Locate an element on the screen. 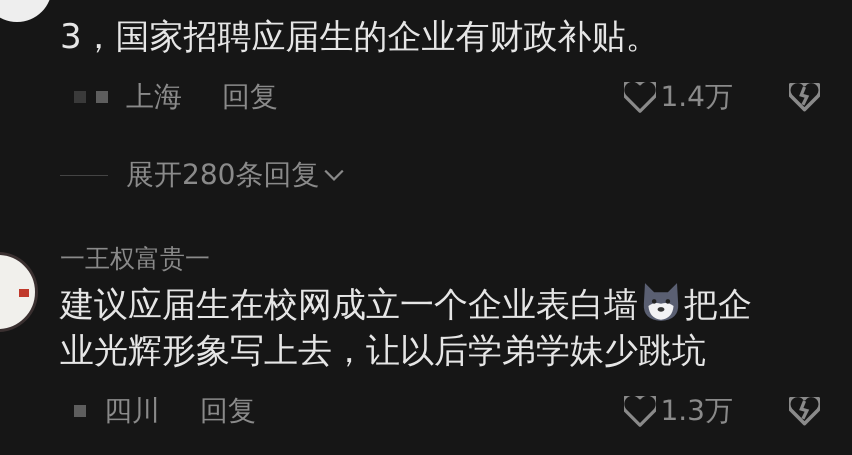 The image size is (852, 455). expand-replies-button: 展开280条回复 is located at coordinates (203, 175).